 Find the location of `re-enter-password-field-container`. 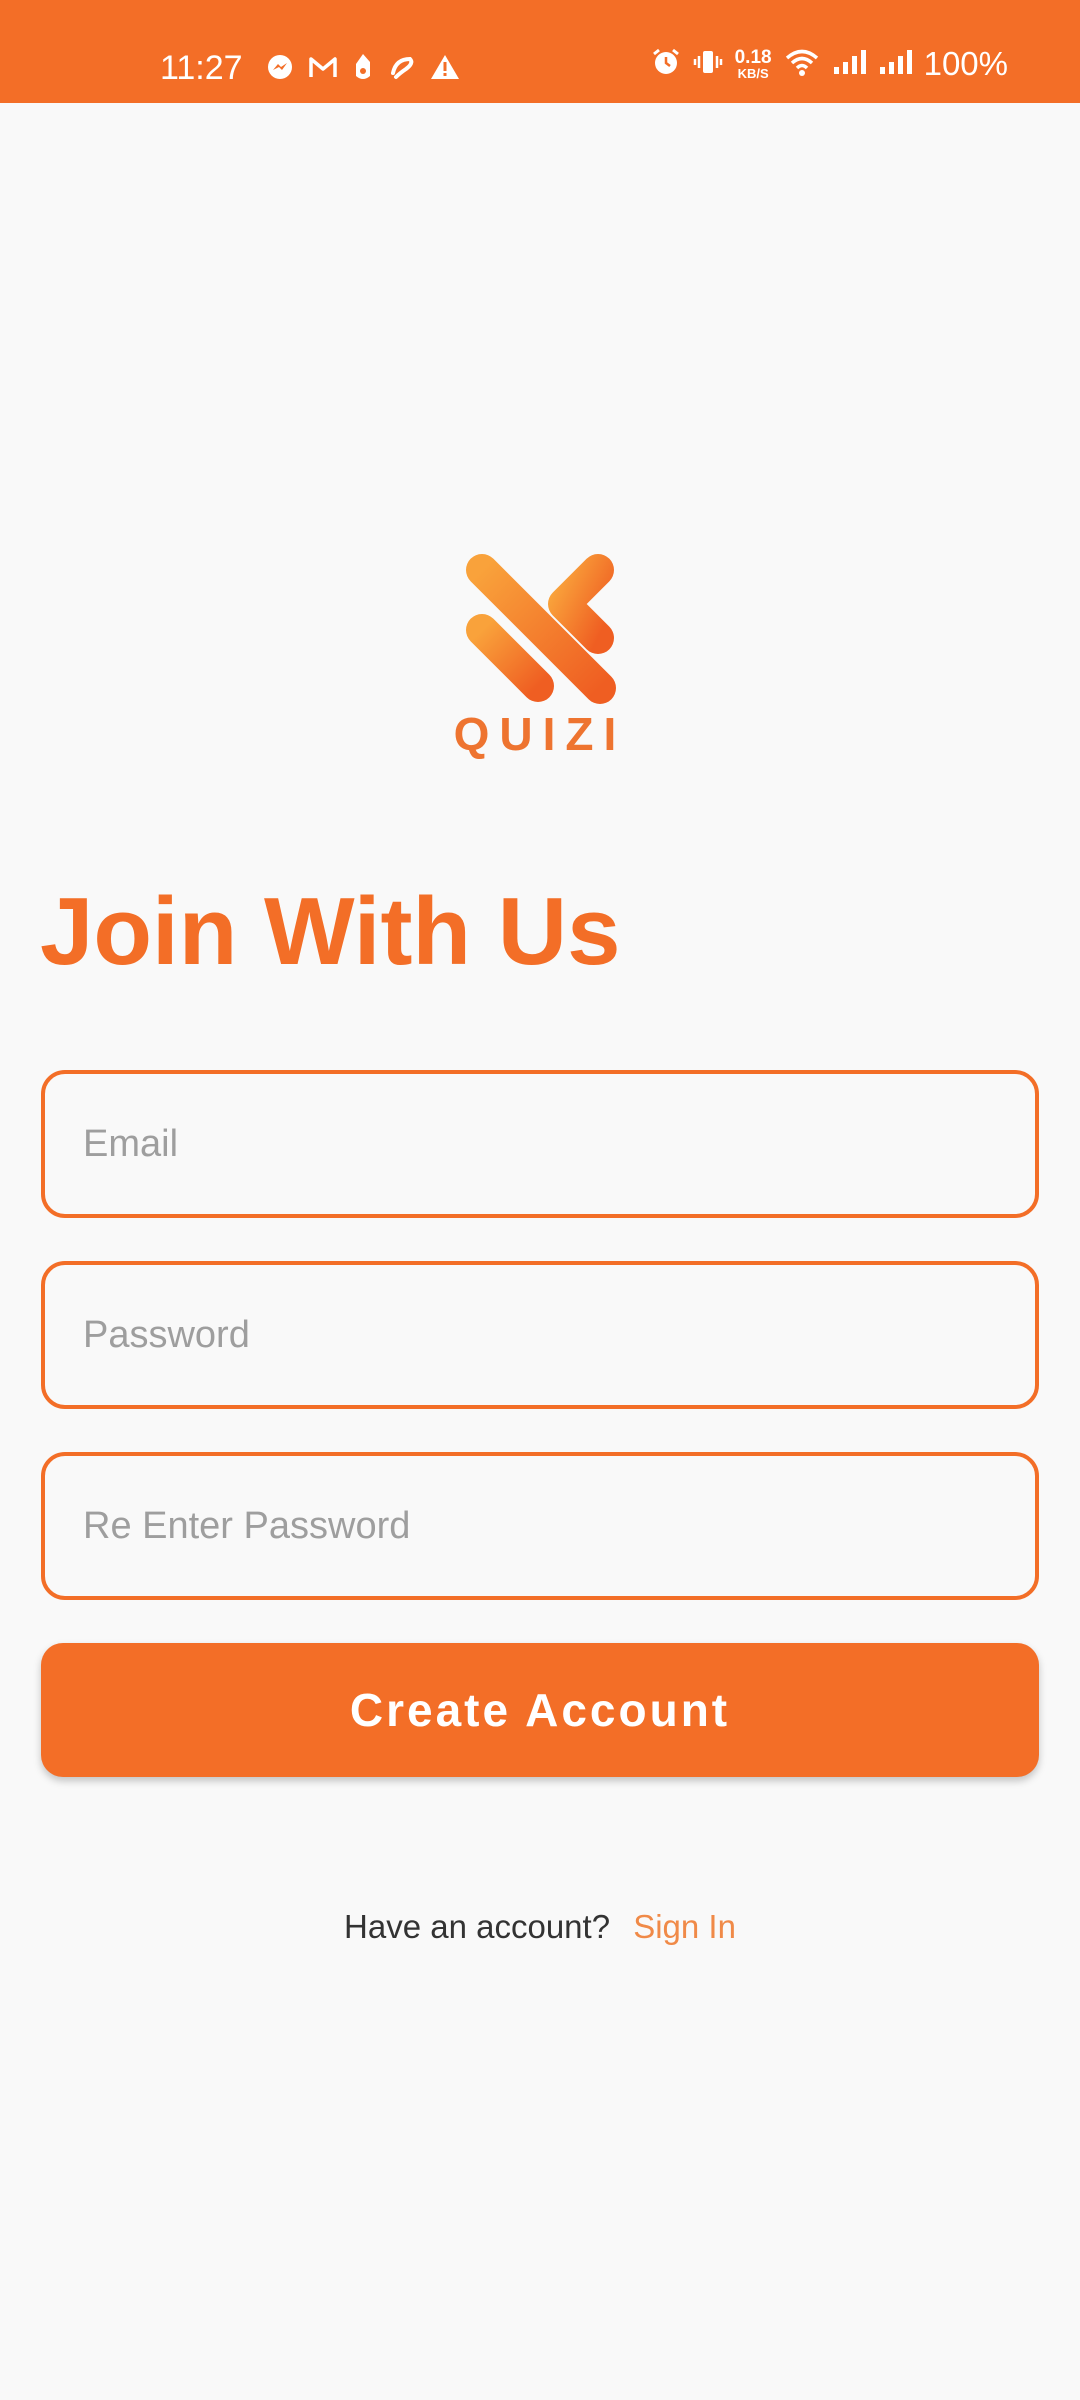

re-enter-password-field-container is located at coordinates (540, 1526).